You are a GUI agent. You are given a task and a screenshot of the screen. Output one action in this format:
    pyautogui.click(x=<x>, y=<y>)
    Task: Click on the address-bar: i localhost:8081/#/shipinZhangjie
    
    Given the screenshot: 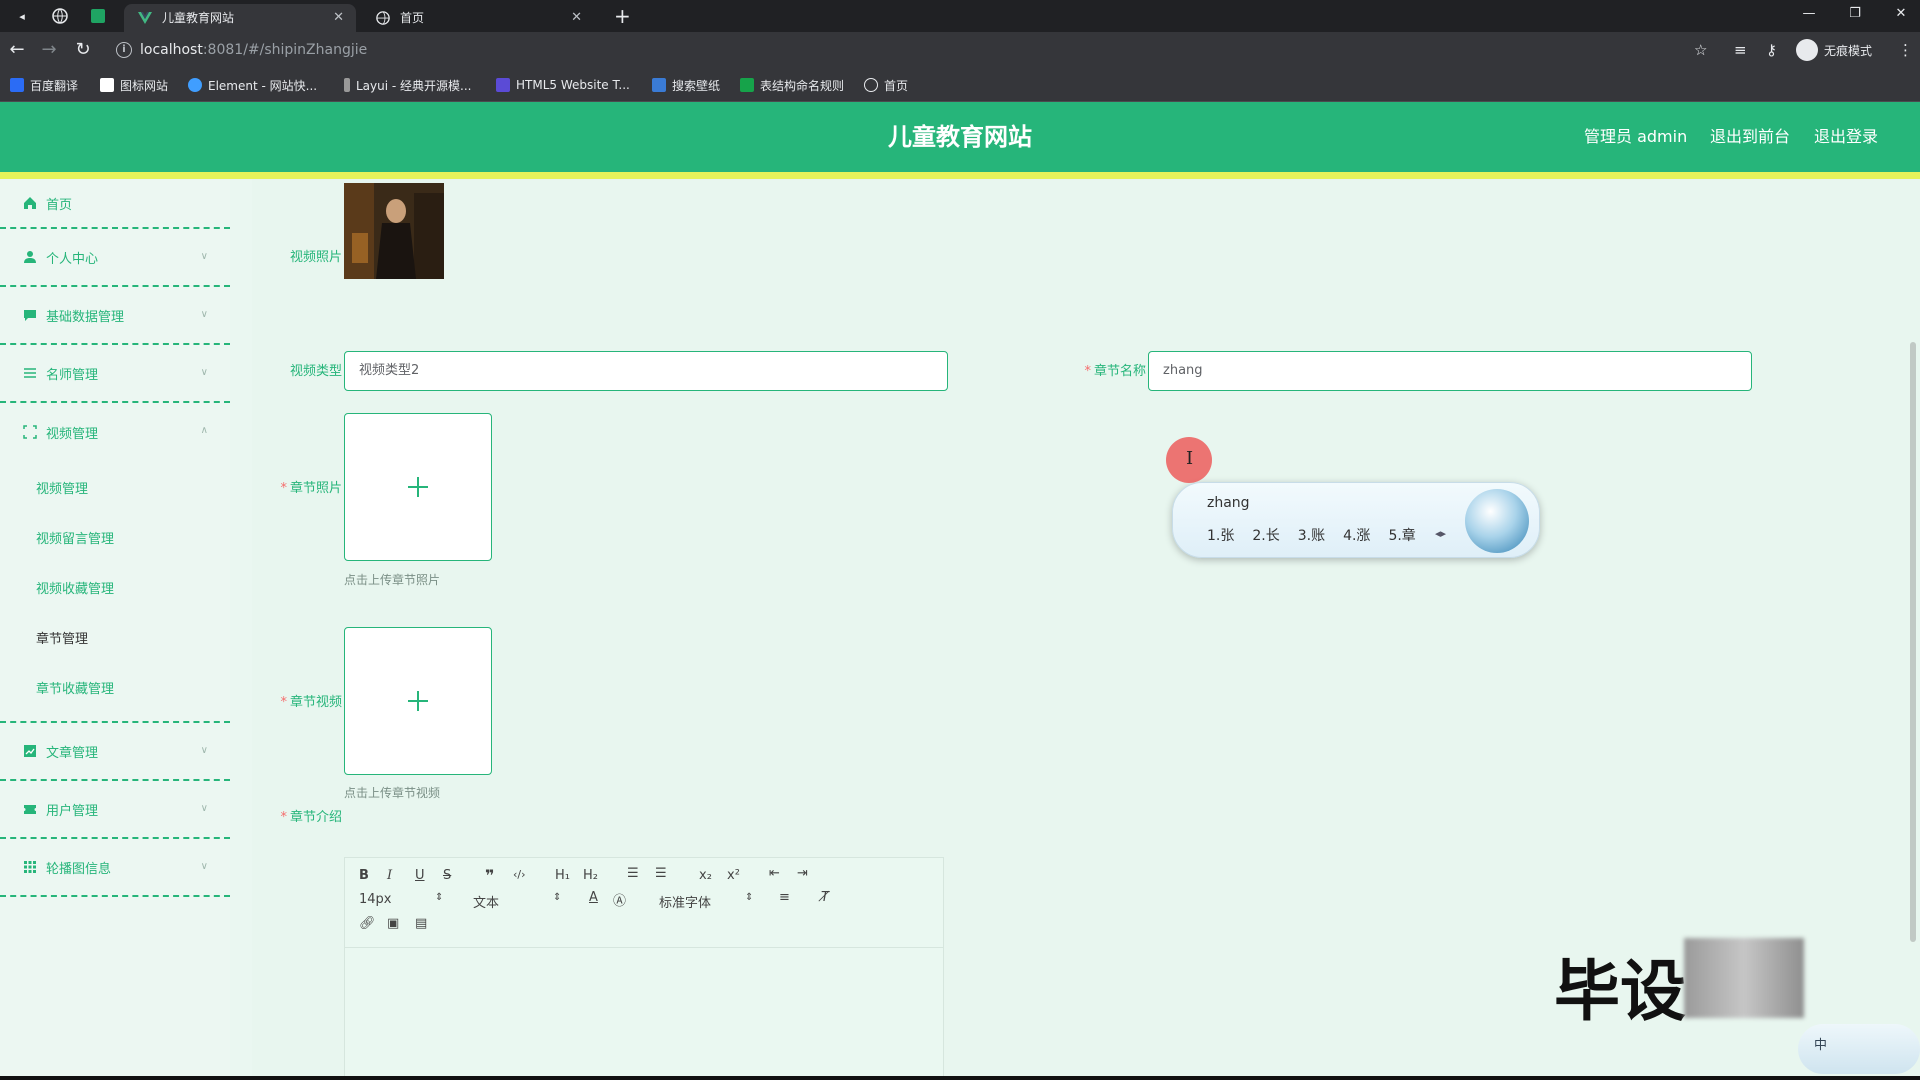 What is the action you would take?
    pyautogui.click(x=908, y=50)
    